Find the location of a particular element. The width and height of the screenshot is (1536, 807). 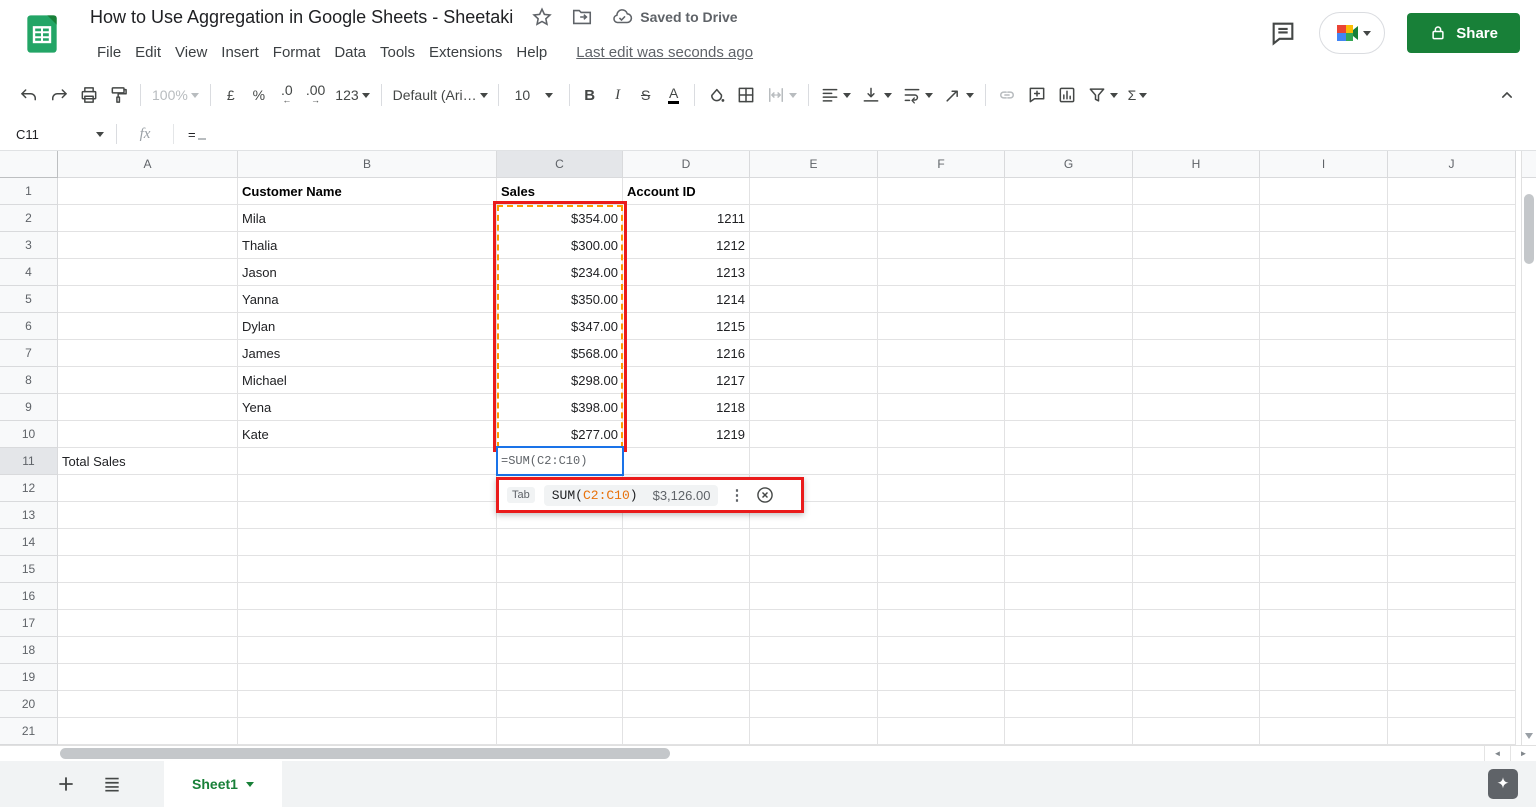

saved-status: Saved to Drive is located at coordinates (674, 17).